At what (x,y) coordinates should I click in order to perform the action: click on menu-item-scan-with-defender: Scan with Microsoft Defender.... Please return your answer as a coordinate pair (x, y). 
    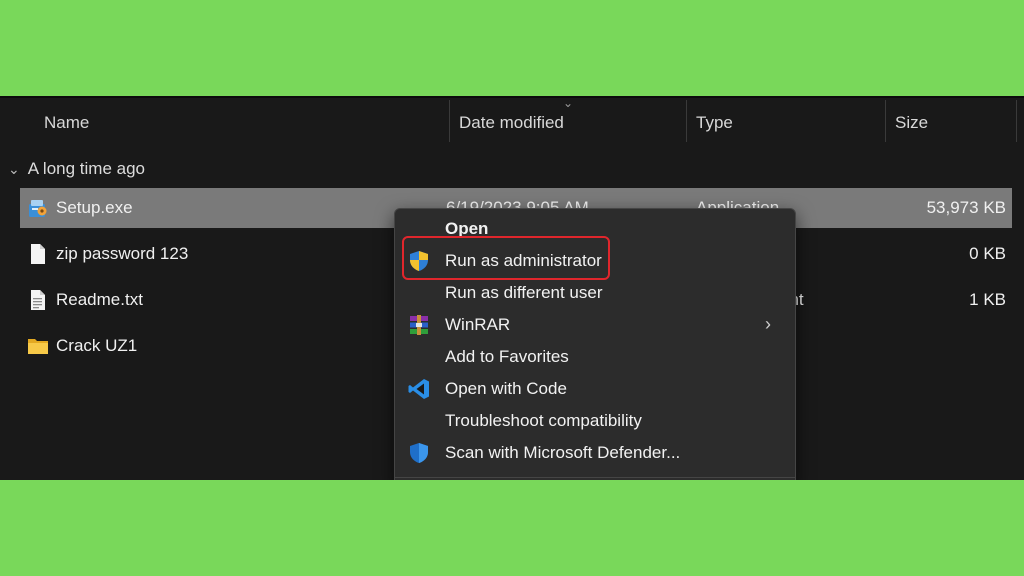
    Looking at the image, I should click on (595, 453).